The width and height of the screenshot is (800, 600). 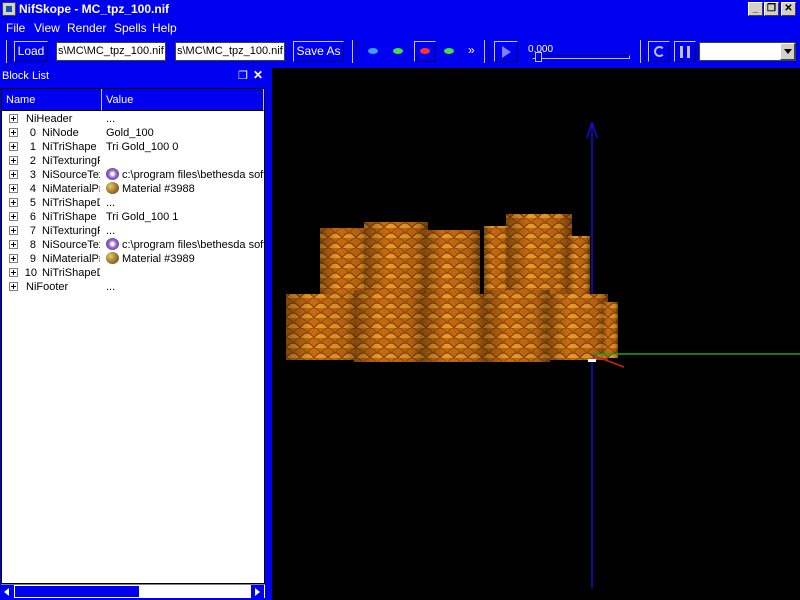 I want to click on app-icon, so click(x=9, y=9).